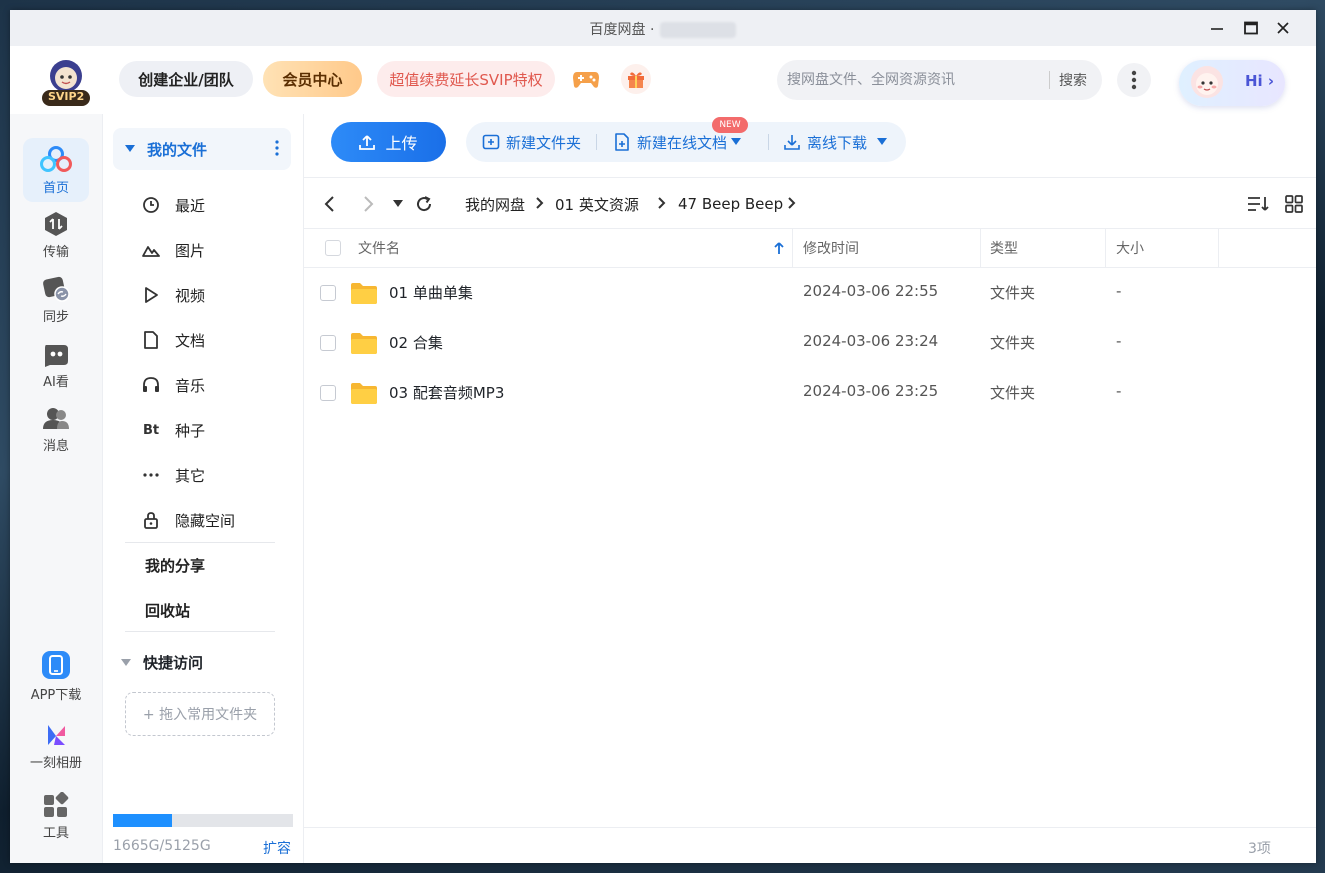 The image size is (1325, 873). I want to click on search-button: 搜索, so click(1073, 80).